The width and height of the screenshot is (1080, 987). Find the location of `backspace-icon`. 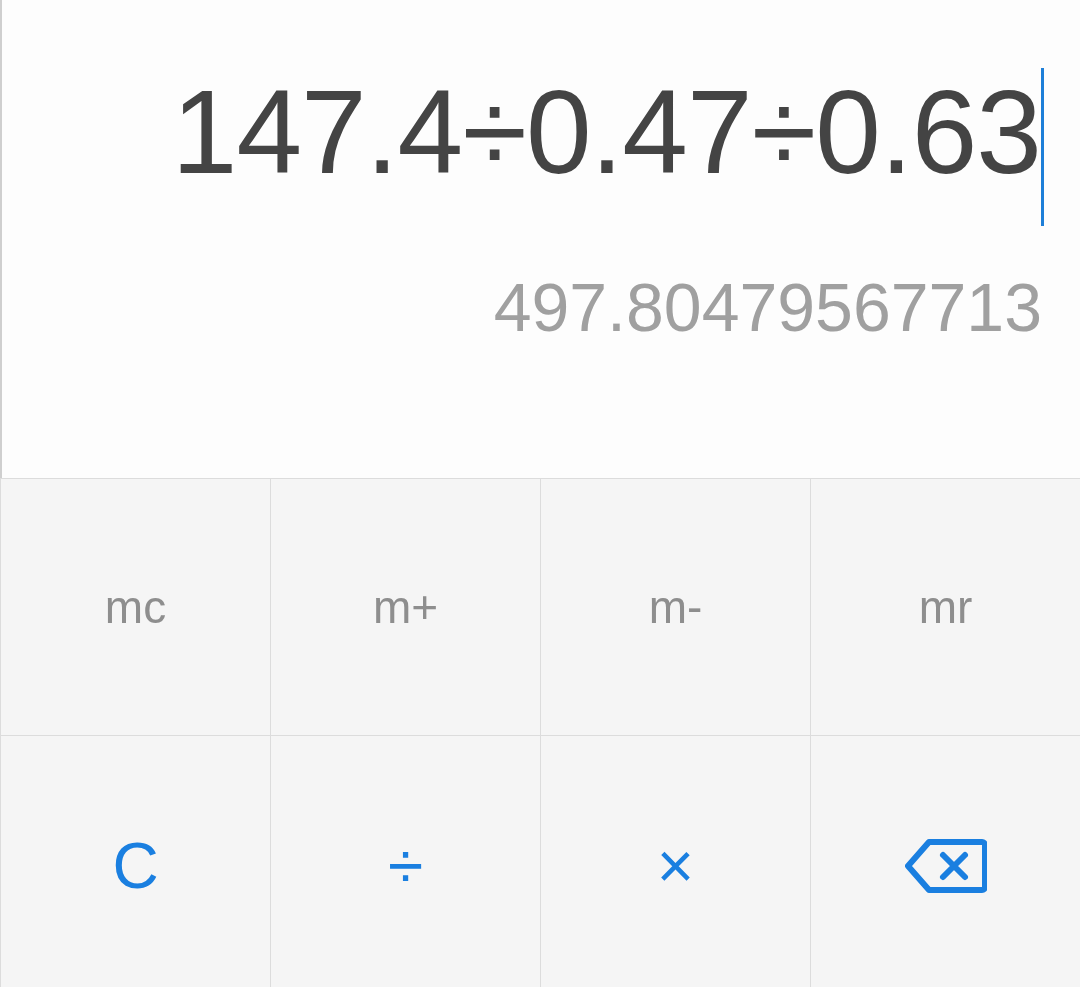

backspace-icon is located at coordinates (945, 865).